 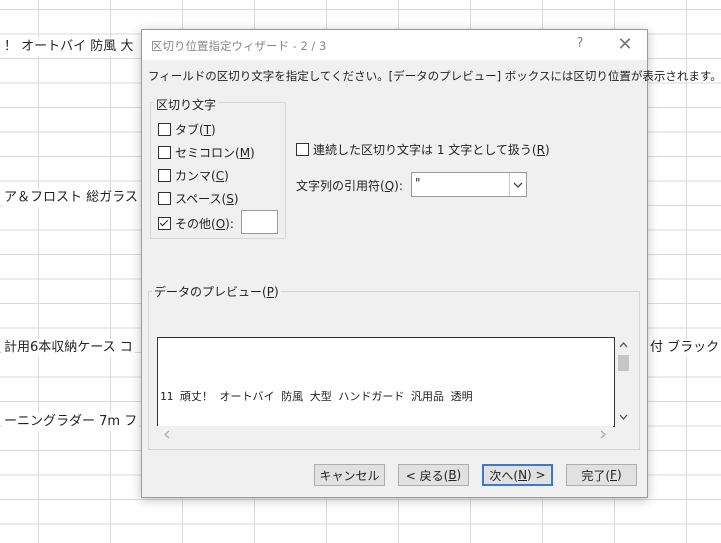 What do you see at coordinates (433, 475) in the screenshot?
I see `back-button: < 戻る(B)` at bounding box center [433, 475].